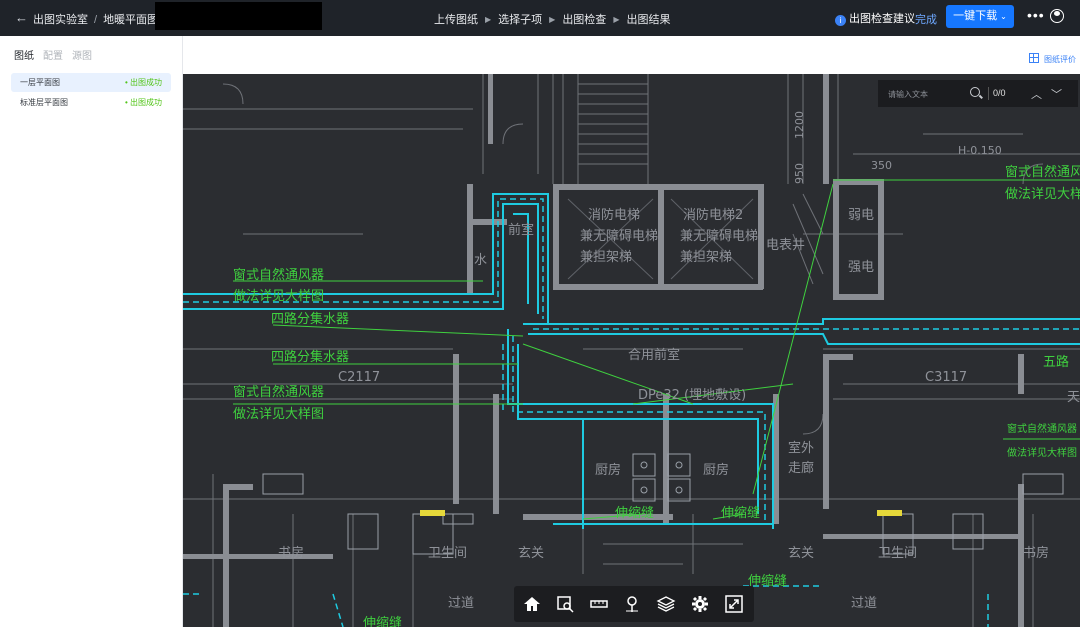 The image size is (1080, 627). What do you see at coordinates (1056, 362) in the screenshot?
I see `svg-text: 五路` at bounding box center [1056, 362].